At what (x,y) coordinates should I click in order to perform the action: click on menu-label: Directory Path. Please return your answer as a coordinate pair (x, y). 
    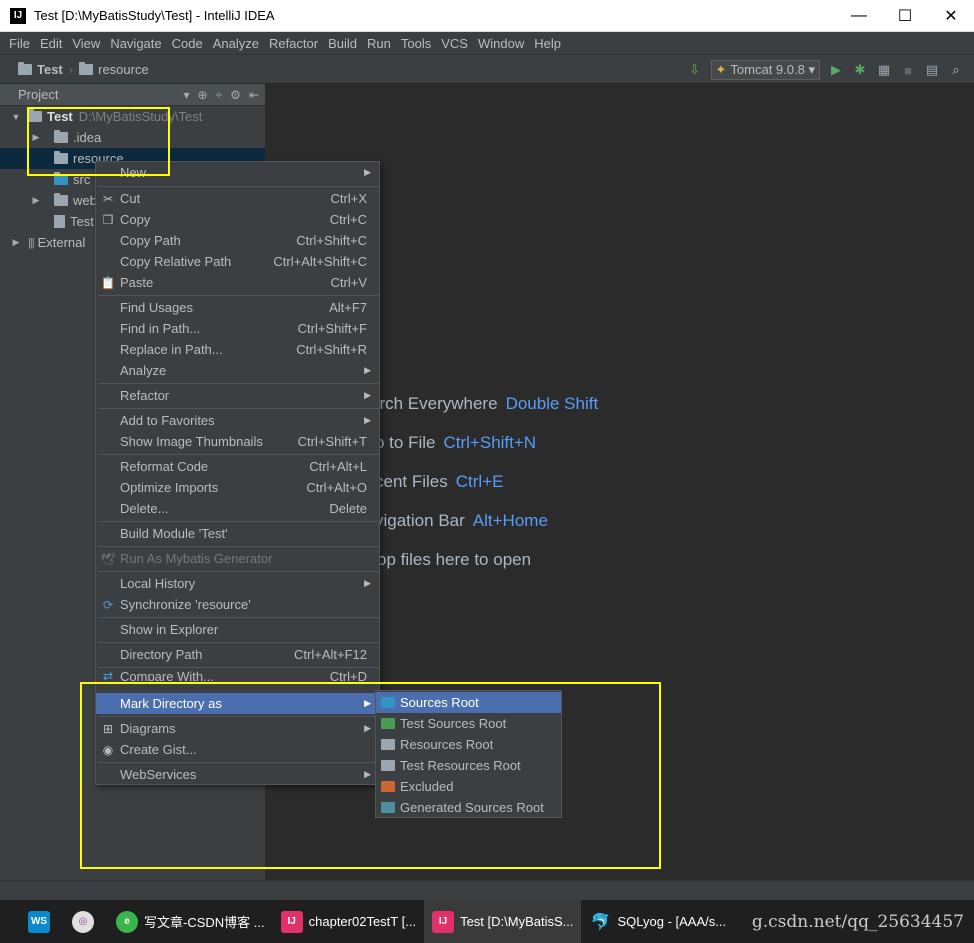
    Looking at the image, I should click on (161, 654).